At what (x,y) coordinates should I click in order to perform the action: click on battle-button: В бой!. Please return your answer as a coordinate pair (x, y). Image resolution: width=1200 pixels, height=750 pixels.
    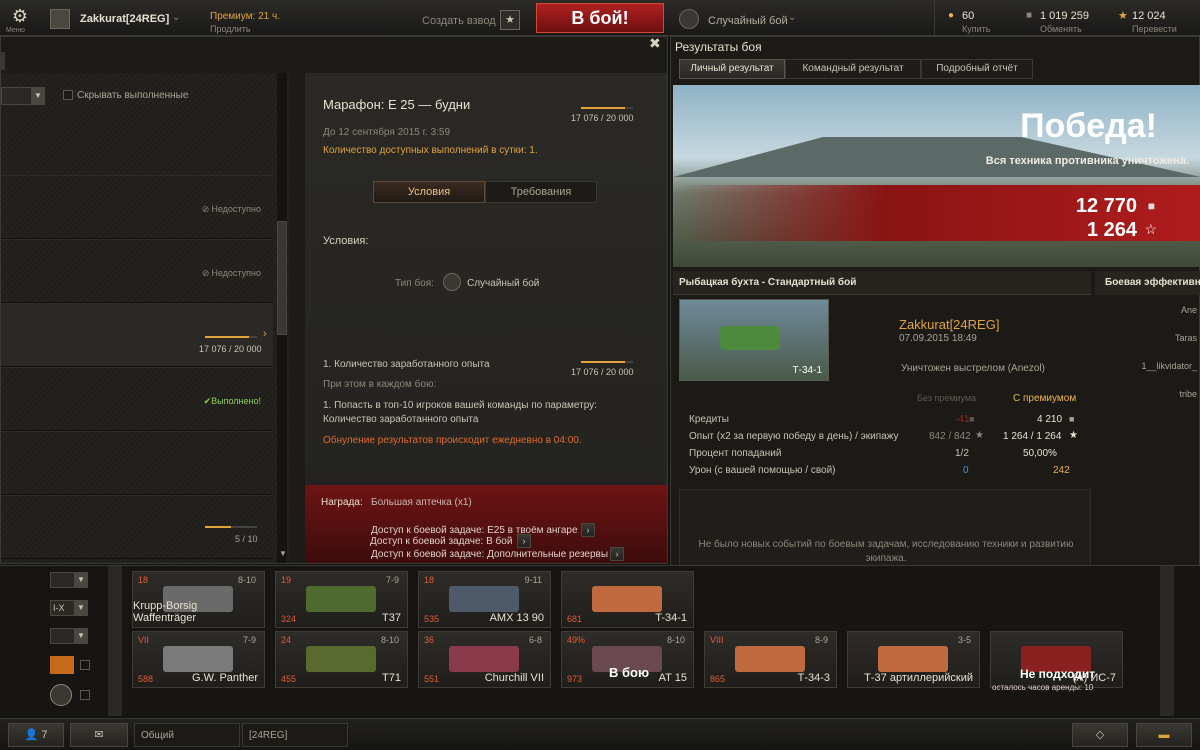
    Looking at the image, I should click on (600, 18).